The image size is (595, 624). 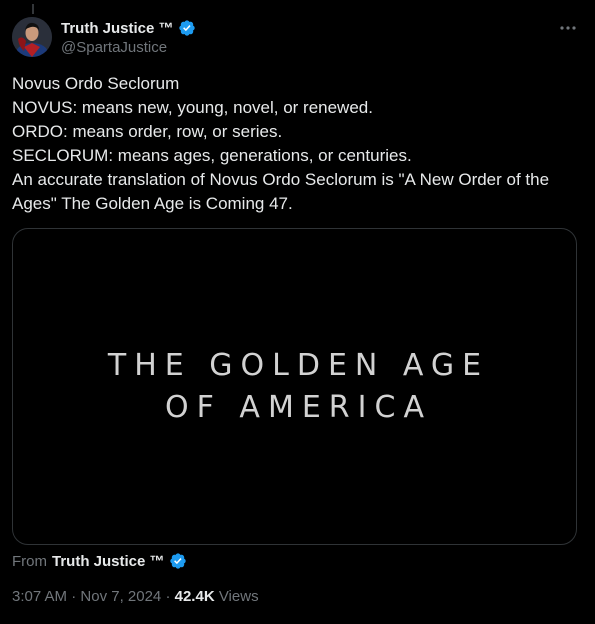 What do you see at coordinates (238, 596) in the screenshot?
I see `views-label: Views` at bounding box center [238, 596].